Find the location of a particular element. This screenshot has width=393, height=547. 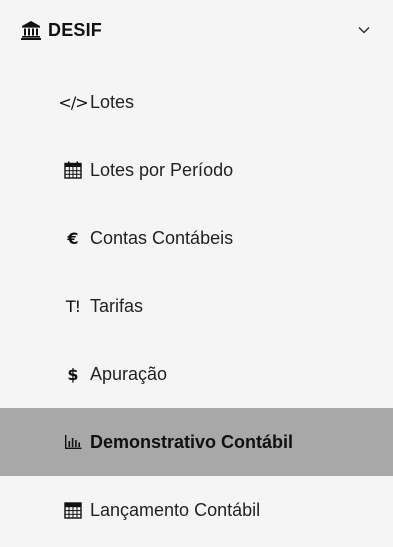

menu-item-label: Lotes por Período is located at coordinates (162, 169).